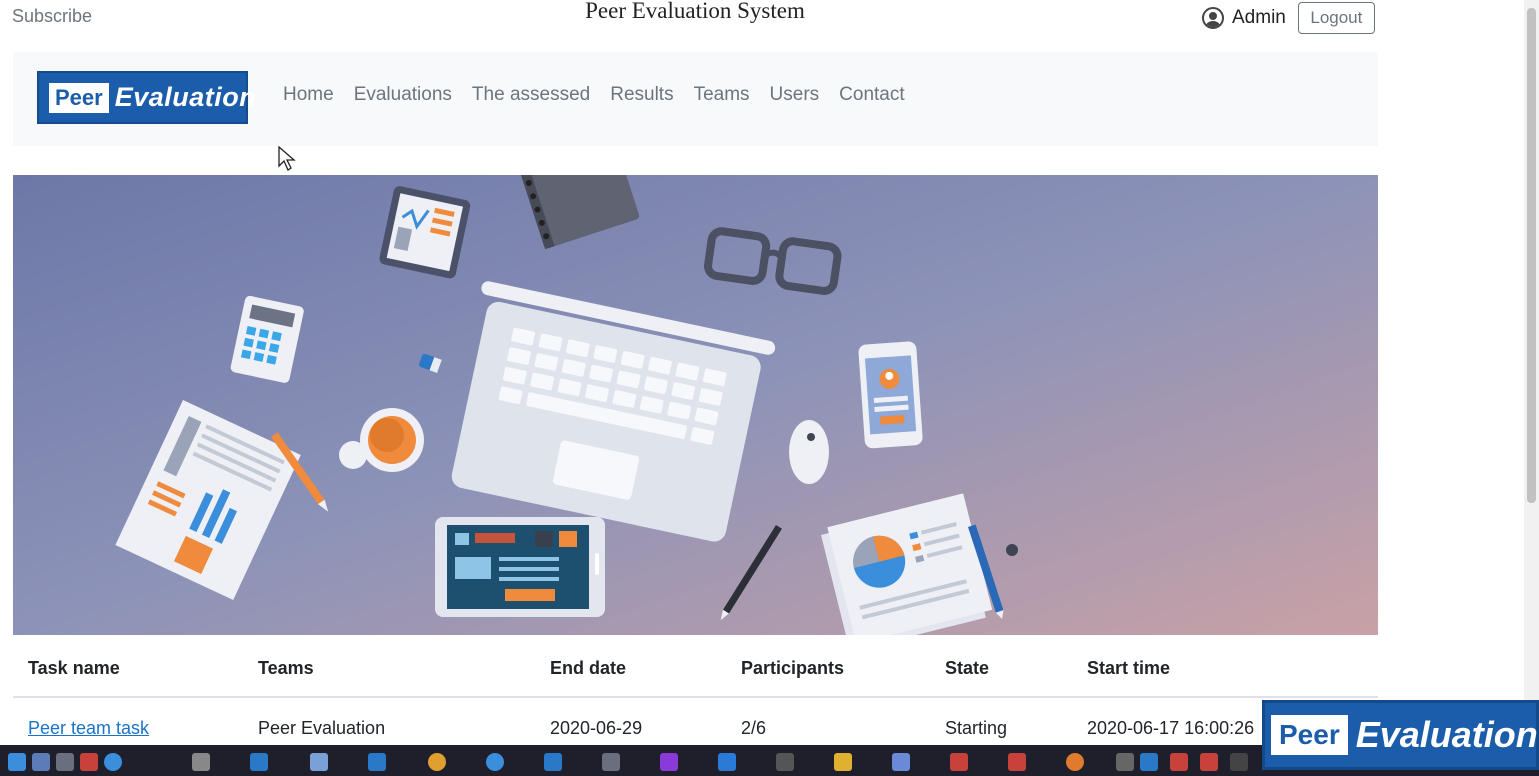 This screenshot has height=776, width=1539. I want to click on mail-icon, so click(259, 762).